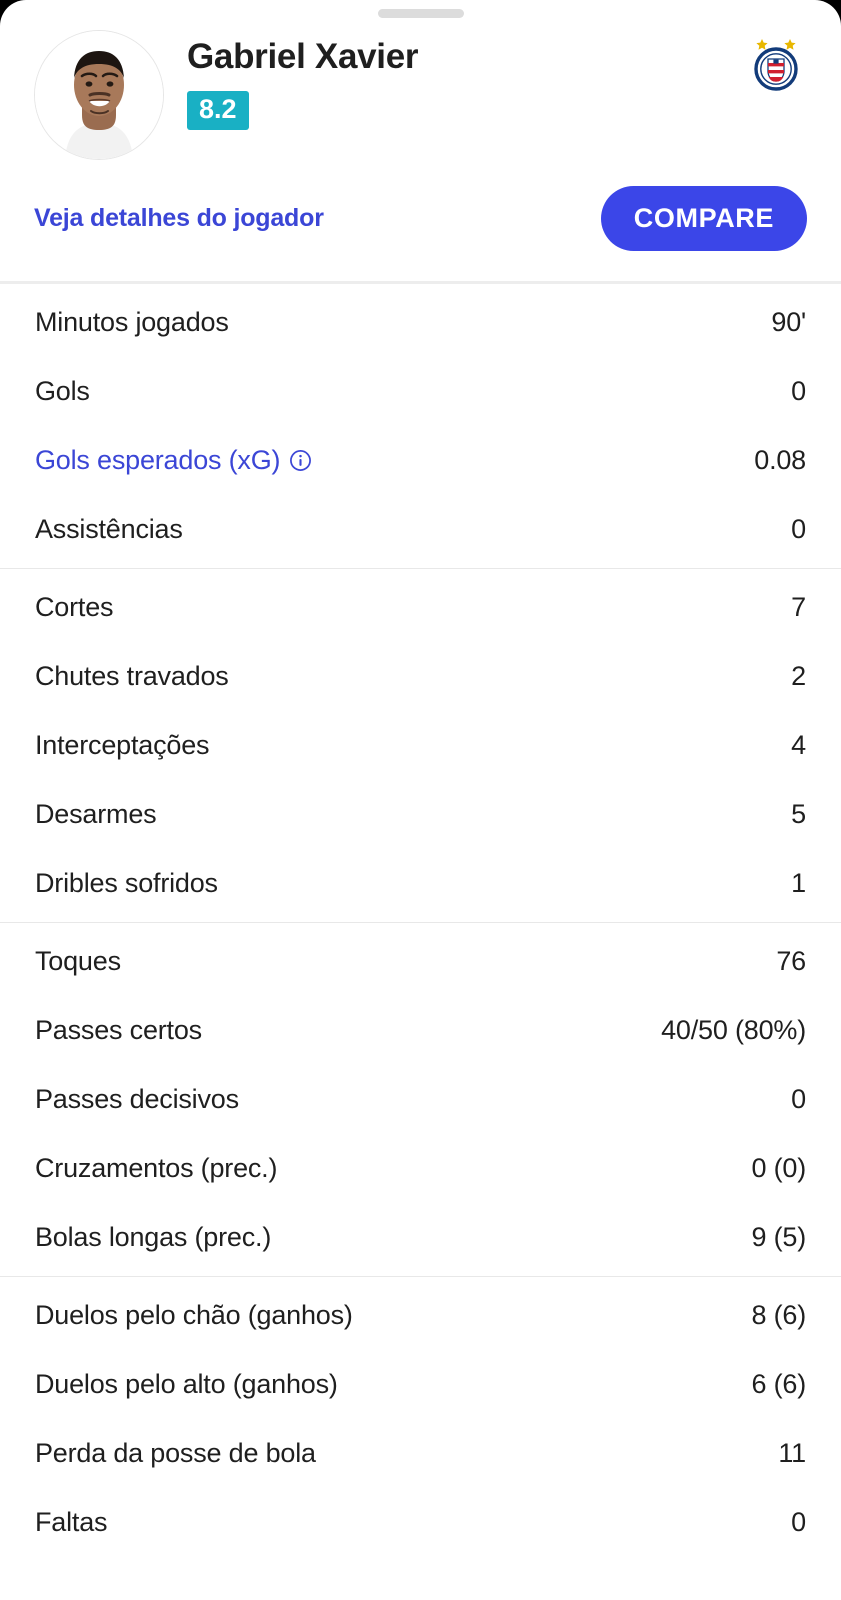  Describe the element at coordinates (179, 218) in the screenshot. I see `player-details-link: Veja detalhes do jogador` at that location.